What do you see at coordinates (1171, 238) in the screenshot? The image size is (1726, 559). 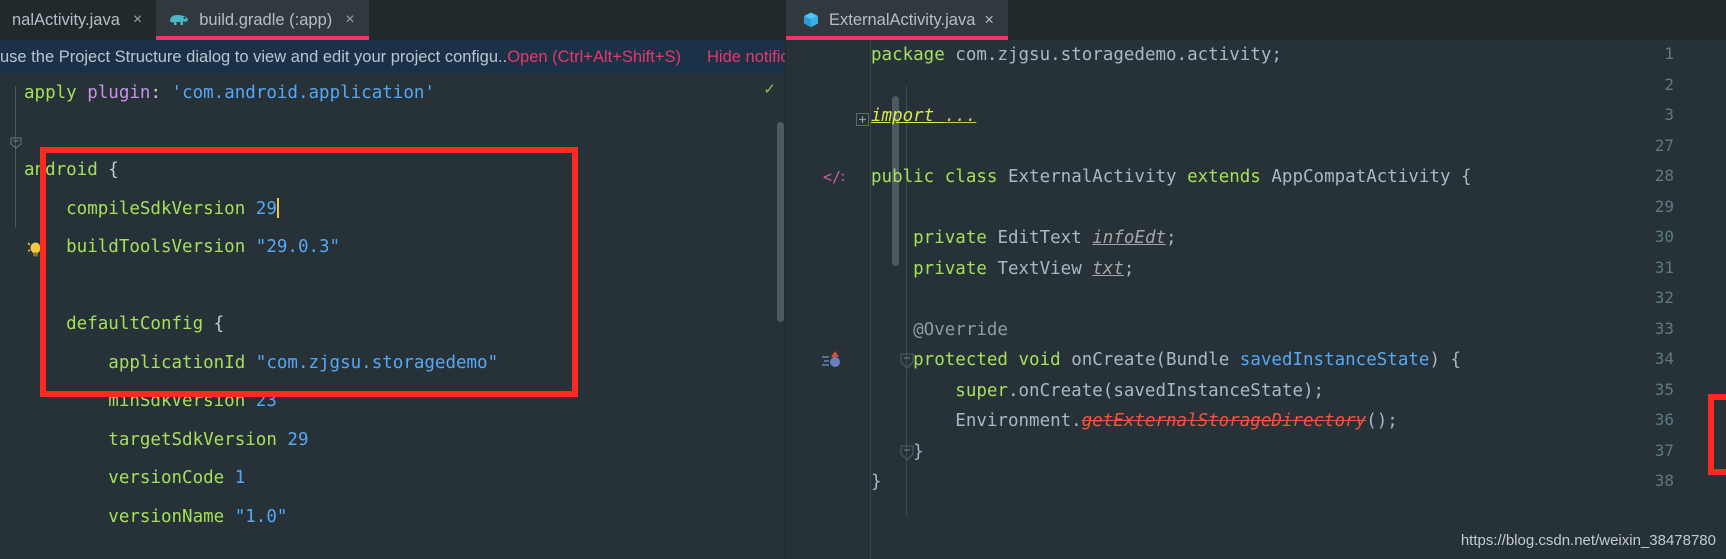 I see `code-line: private EditText infoEdt;` at bounding box center [1171, 238].